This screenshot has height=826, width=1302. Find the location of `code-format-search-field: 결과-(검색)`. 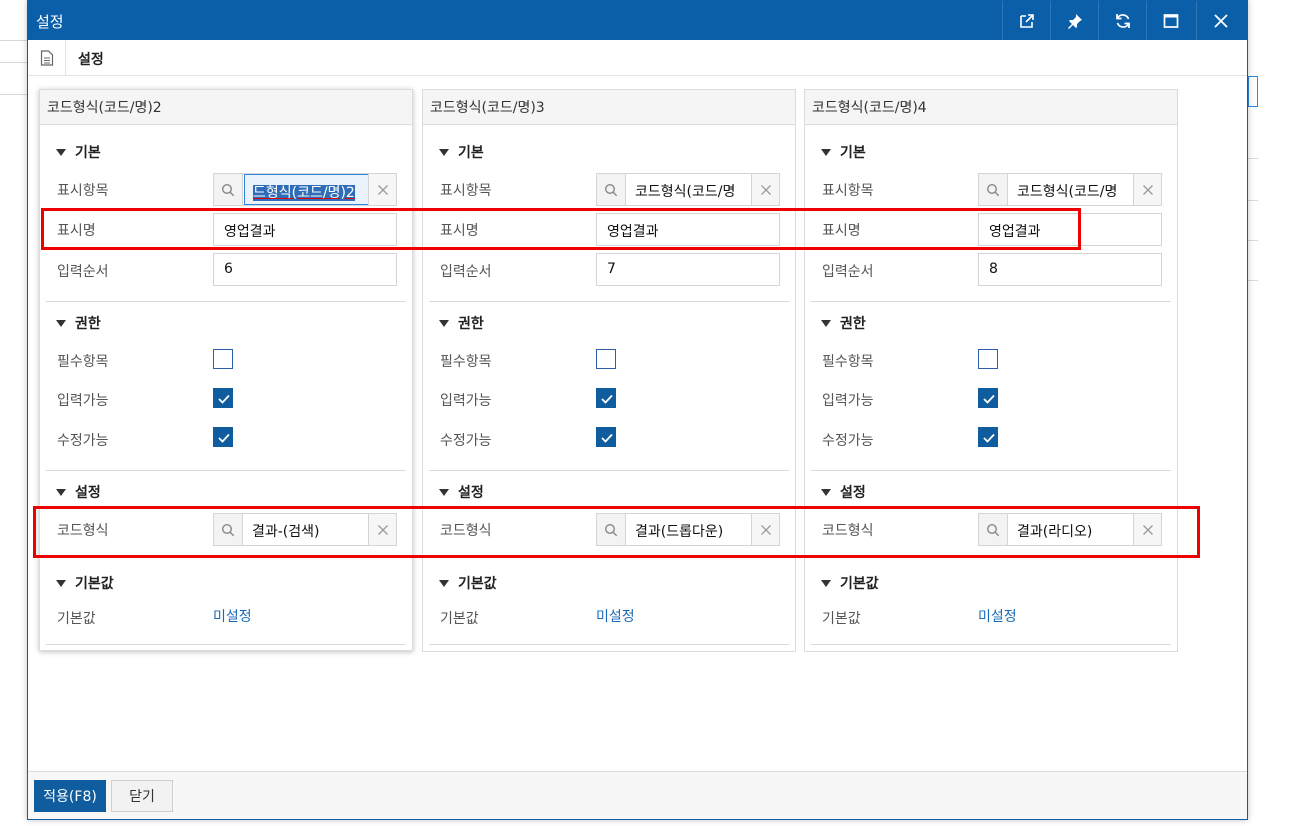

code-format-search-field: 결과-(검색) is located at coordinates (305, 529).